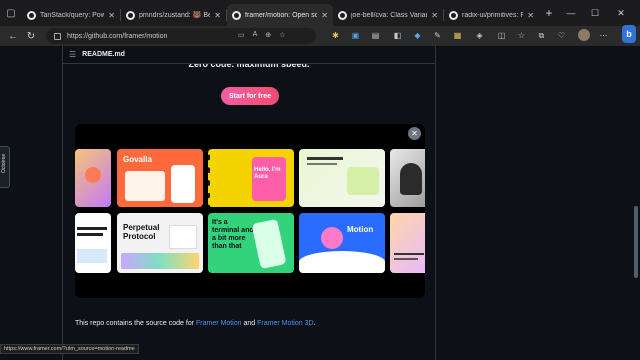  What do you see at coordinates (621, 13) in the screenshot?
I see `close-window-button: ✕` at bounding box center [621, 13].